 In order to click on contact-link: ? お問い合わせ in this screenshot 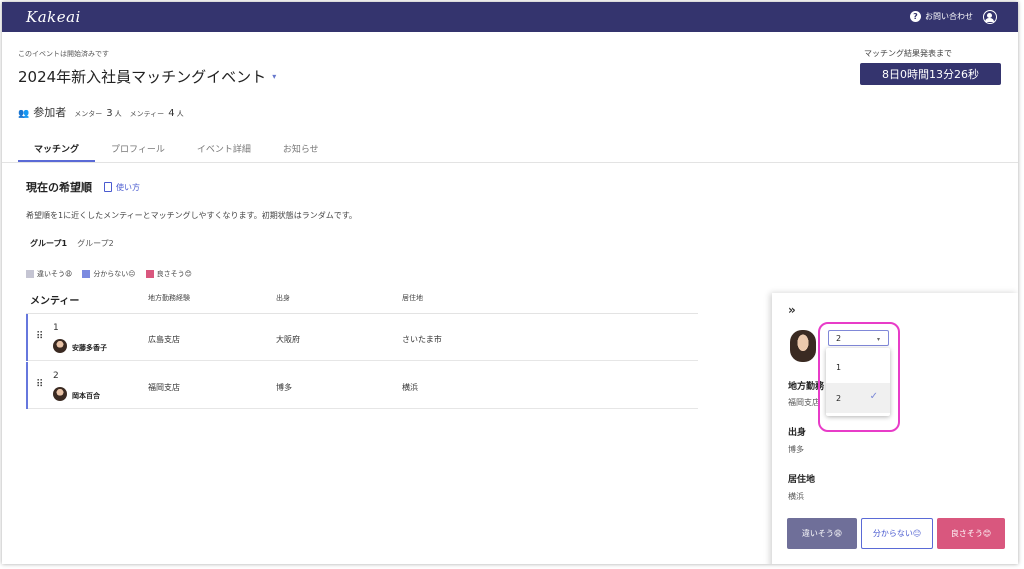, I will do `click(941, 16)`.